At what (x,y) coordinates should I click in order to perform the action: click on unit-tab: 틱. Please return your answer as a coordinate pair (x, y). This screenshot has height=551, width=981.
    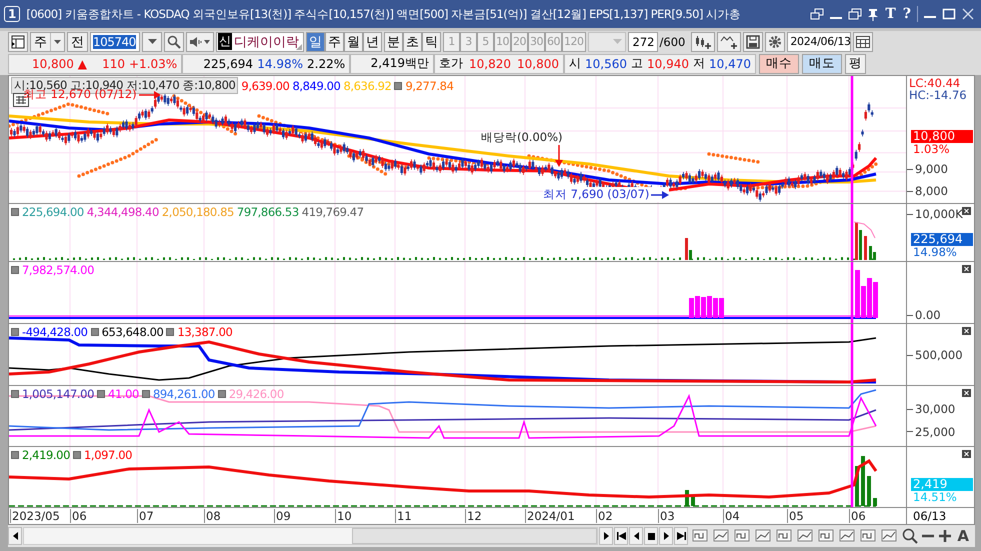
    Looking at the image, I should click on (431, 42).